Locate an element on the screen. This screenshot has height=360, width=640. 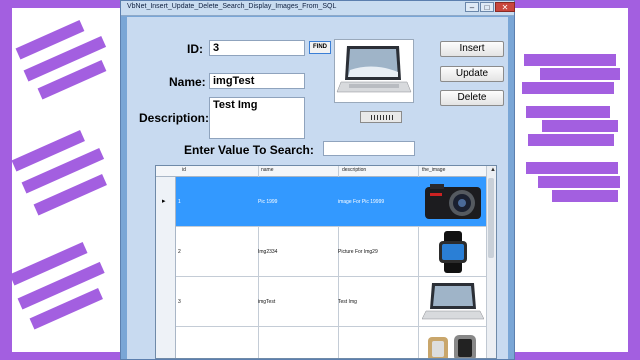
table-row: 1 Pic 1999 image For Pic 19999 is located at coordinates (332, 202).